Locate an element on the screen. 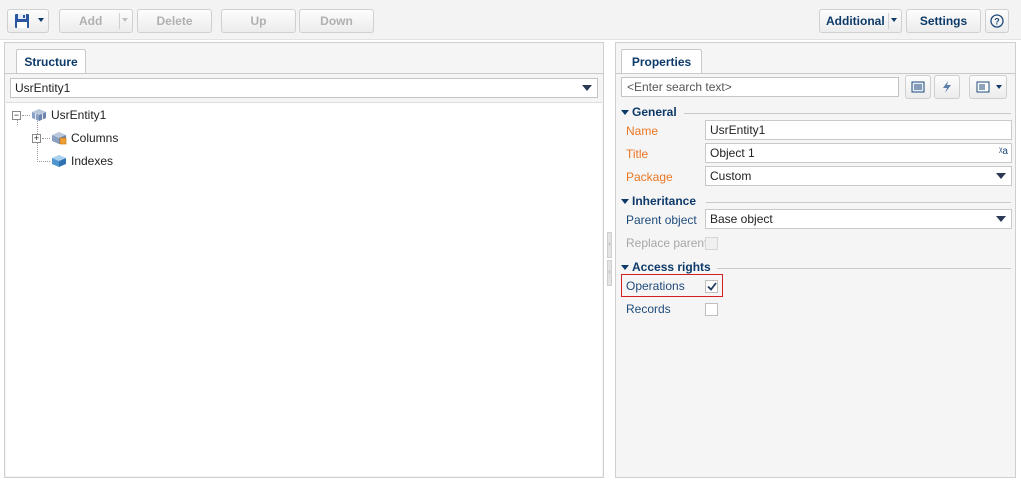  section-access-rights: Access rights is located at coordinates (816, 267).